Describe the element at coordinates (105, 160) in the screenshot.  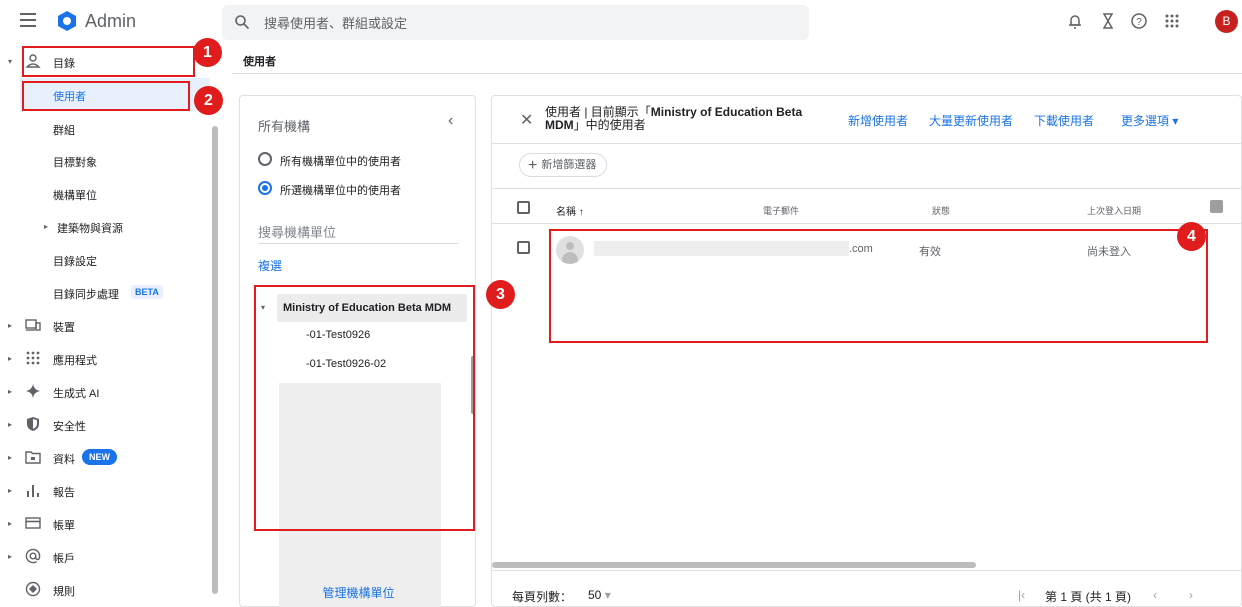
I see `sidebar-item-target-audiences: 目標對象` at that location.